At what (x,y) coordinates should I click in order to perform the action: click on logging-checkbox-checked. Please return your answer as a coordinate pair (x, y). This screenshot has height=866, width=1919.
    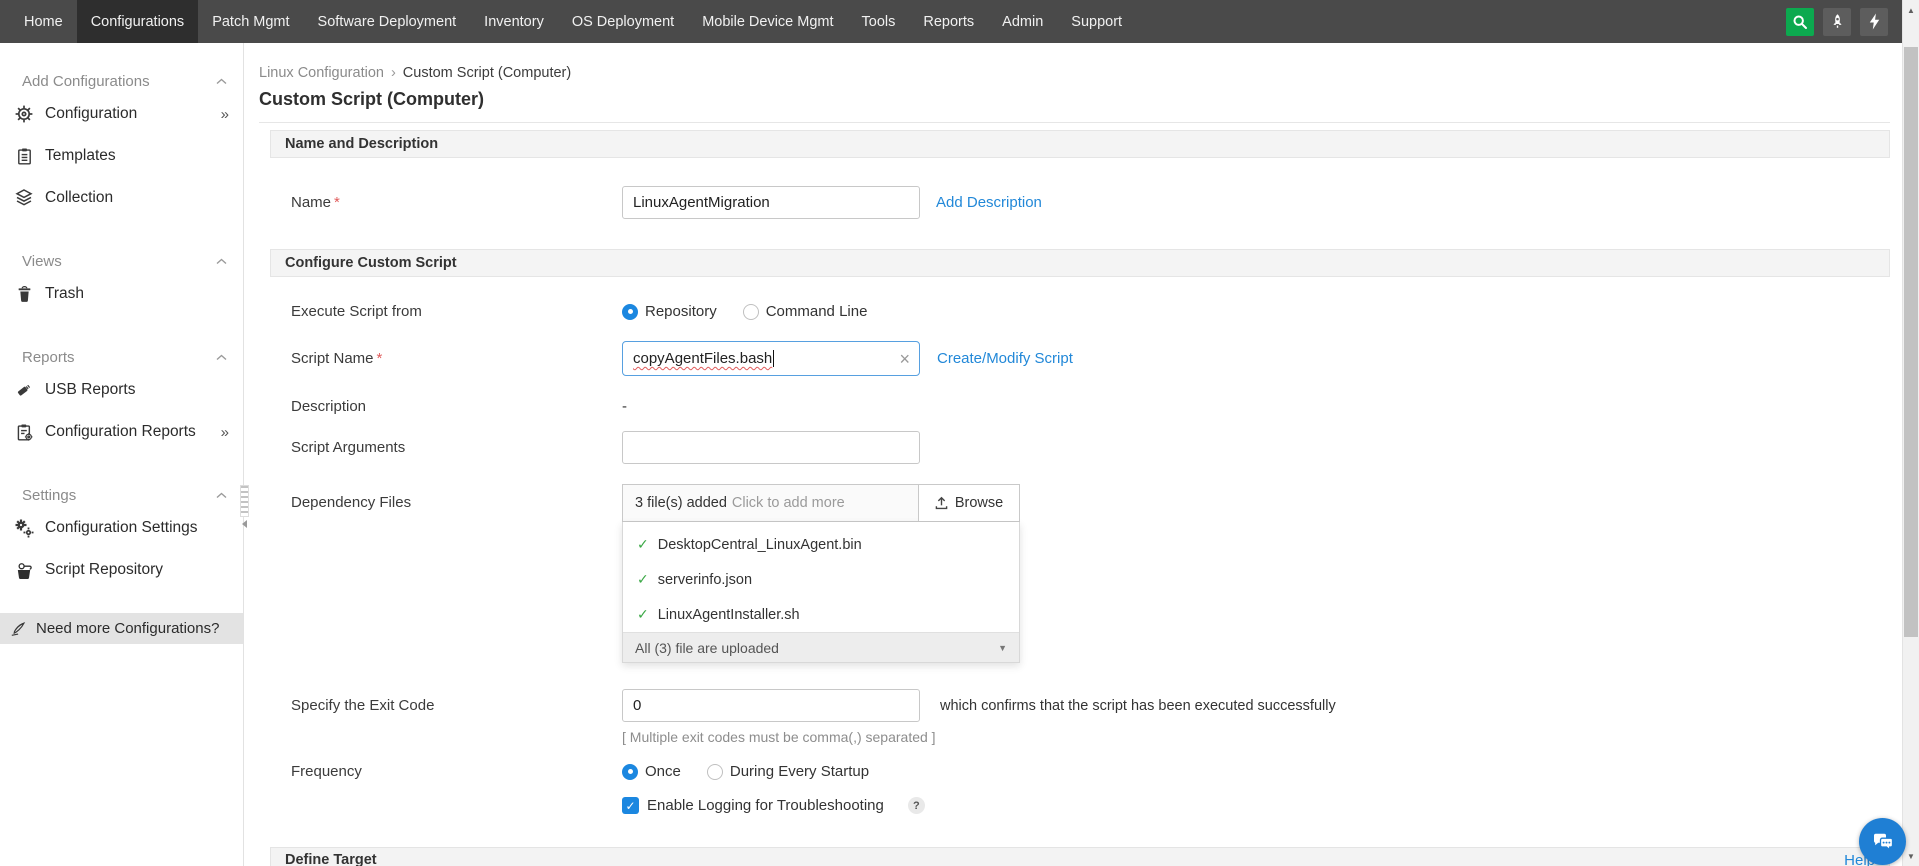
    Looking at the image, I should click on (630, 805).